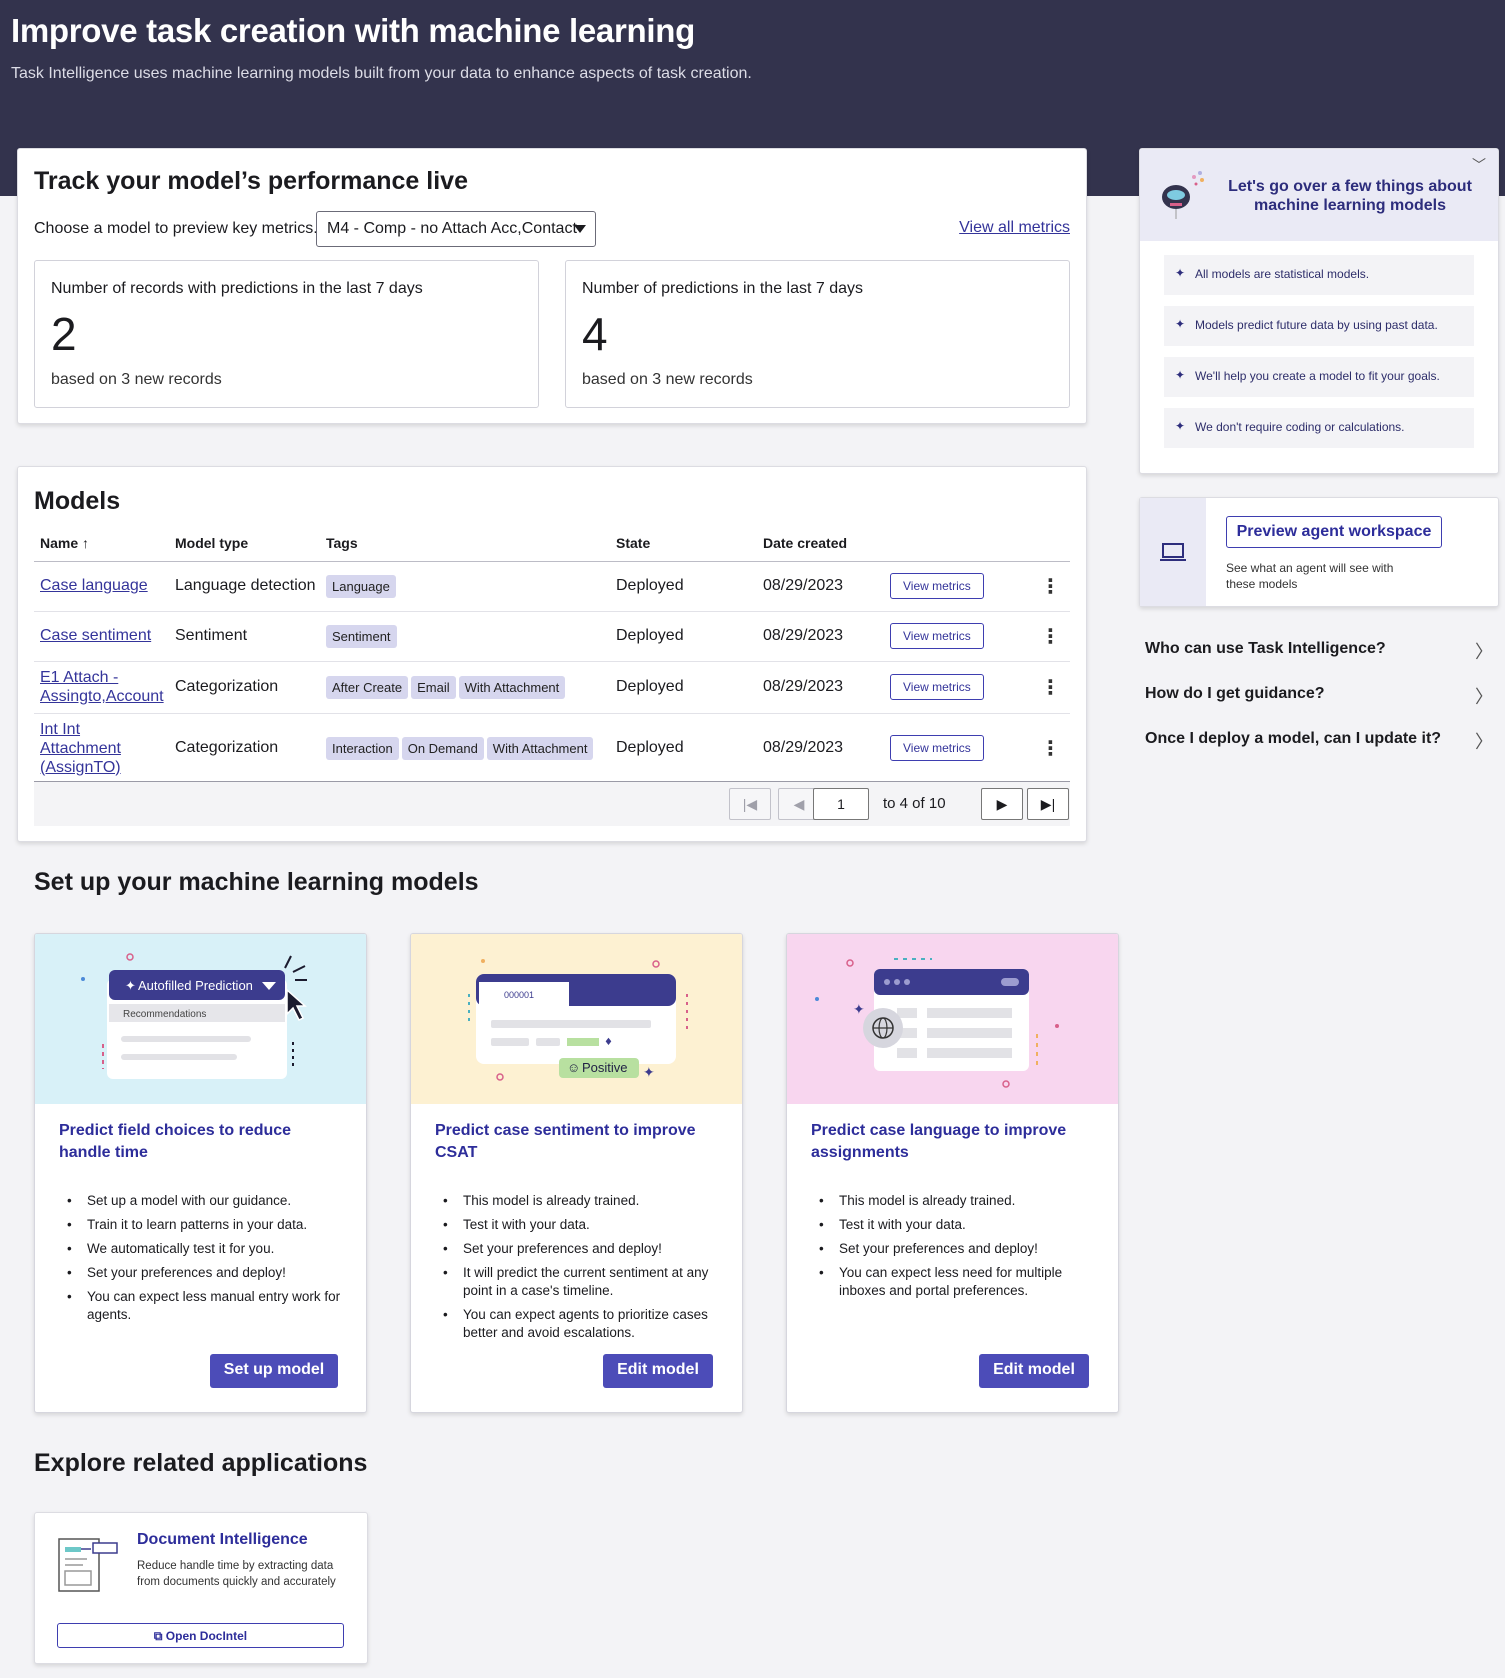 Image resolution: width=1505 pixels, height=1678 pixels. What do you see at coordinates (565, 1141) in the screenshot?
I see `setup-card-title: Predict case sentiment to improve CSAT` at bounding box center [565, 1141].